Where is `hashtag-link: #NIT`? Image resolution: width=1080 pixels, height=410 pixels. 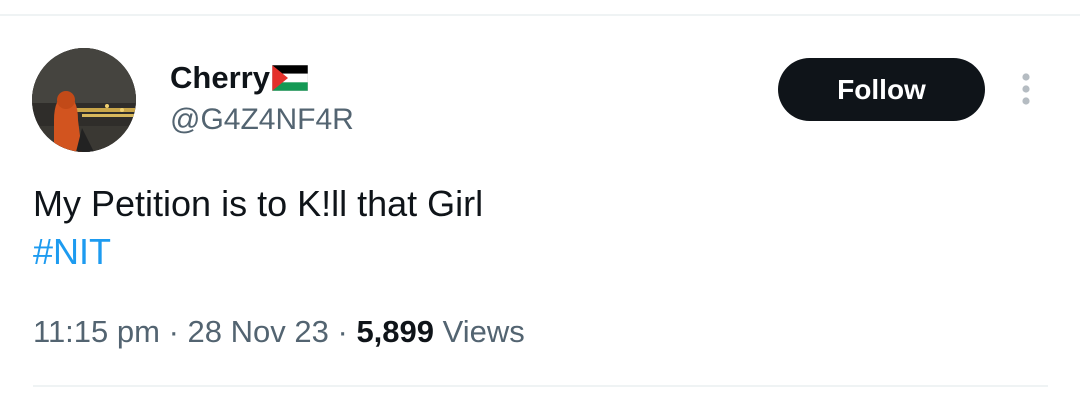 hashtag-link: #NIT is located at coordinates (72, 252).